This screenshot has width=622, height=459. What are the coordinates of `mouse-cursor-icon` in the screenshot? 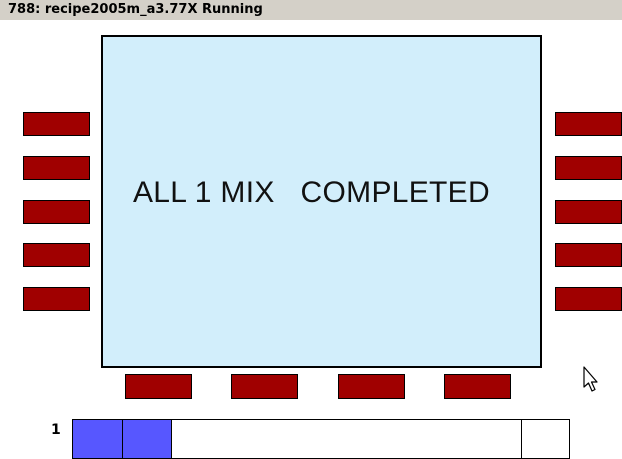 It's located at (590, 379).